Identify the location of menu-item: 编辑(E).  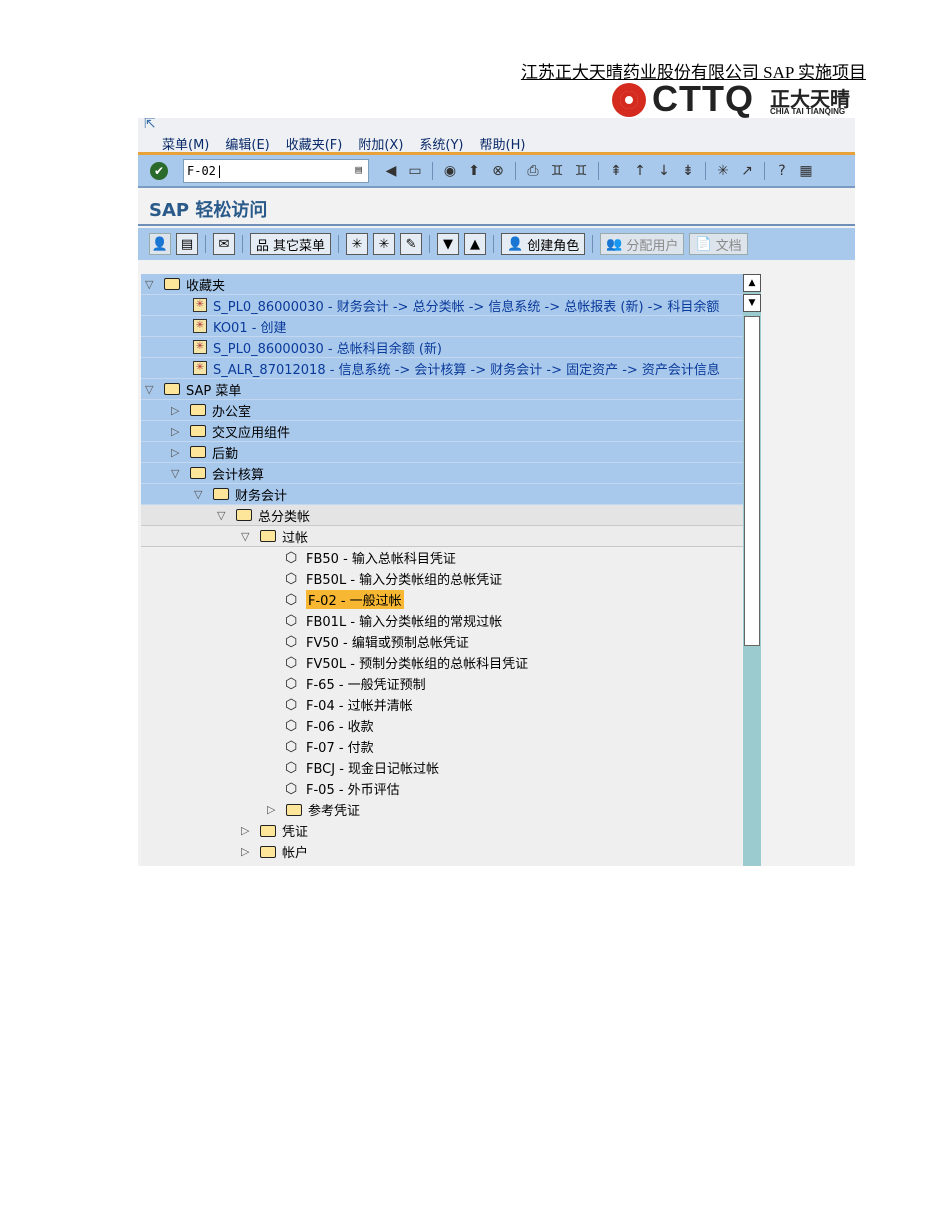
(247, 143).